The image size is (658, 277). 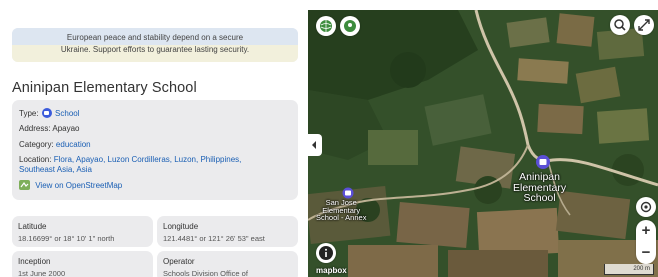 What do you see at coordinates (46, 113) in the screenshot?
I see `school-icon` at bounding box center [46, 113].